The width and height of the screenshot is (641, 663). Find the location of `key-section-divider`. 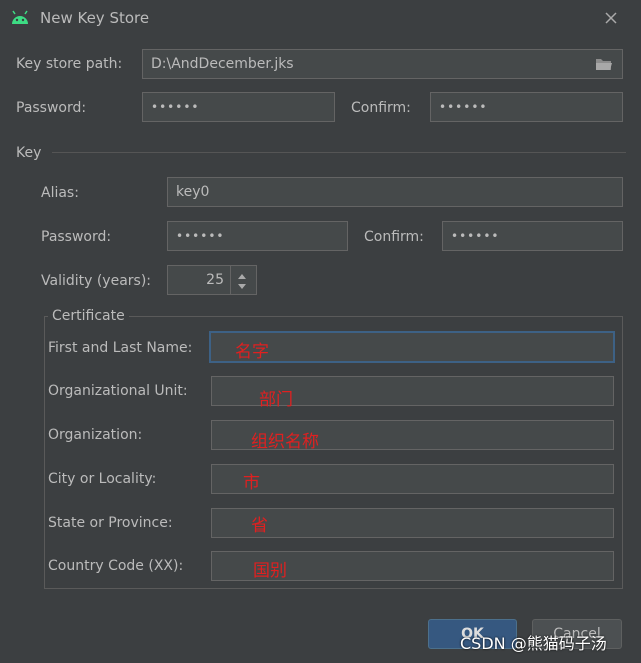

key-section-divider is located at coordinates (339, 152).